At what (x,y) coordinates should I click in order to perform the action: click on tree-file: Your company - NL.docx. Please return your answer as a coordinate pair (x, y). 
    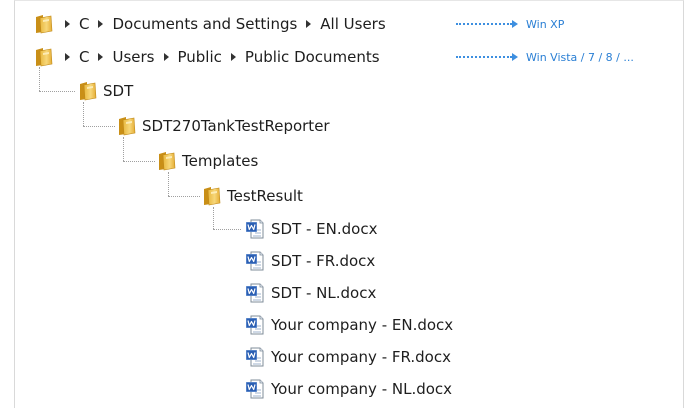
    Looking at the image, I should click on (348, 389).